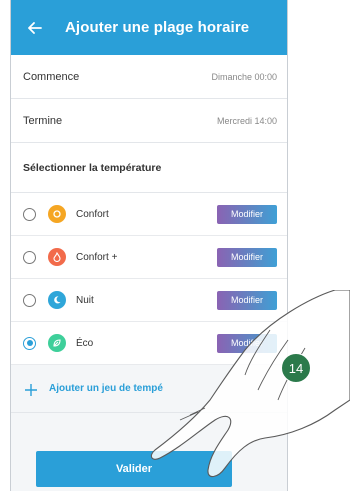  I want to click on radio-selected-dot, so click(29, 343).